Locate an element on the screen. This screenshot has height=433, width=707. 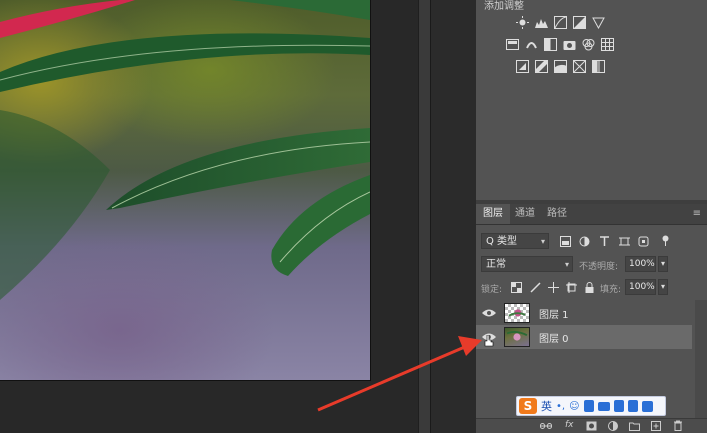
lock-position-move-icon is located at coordinates (553, 287).